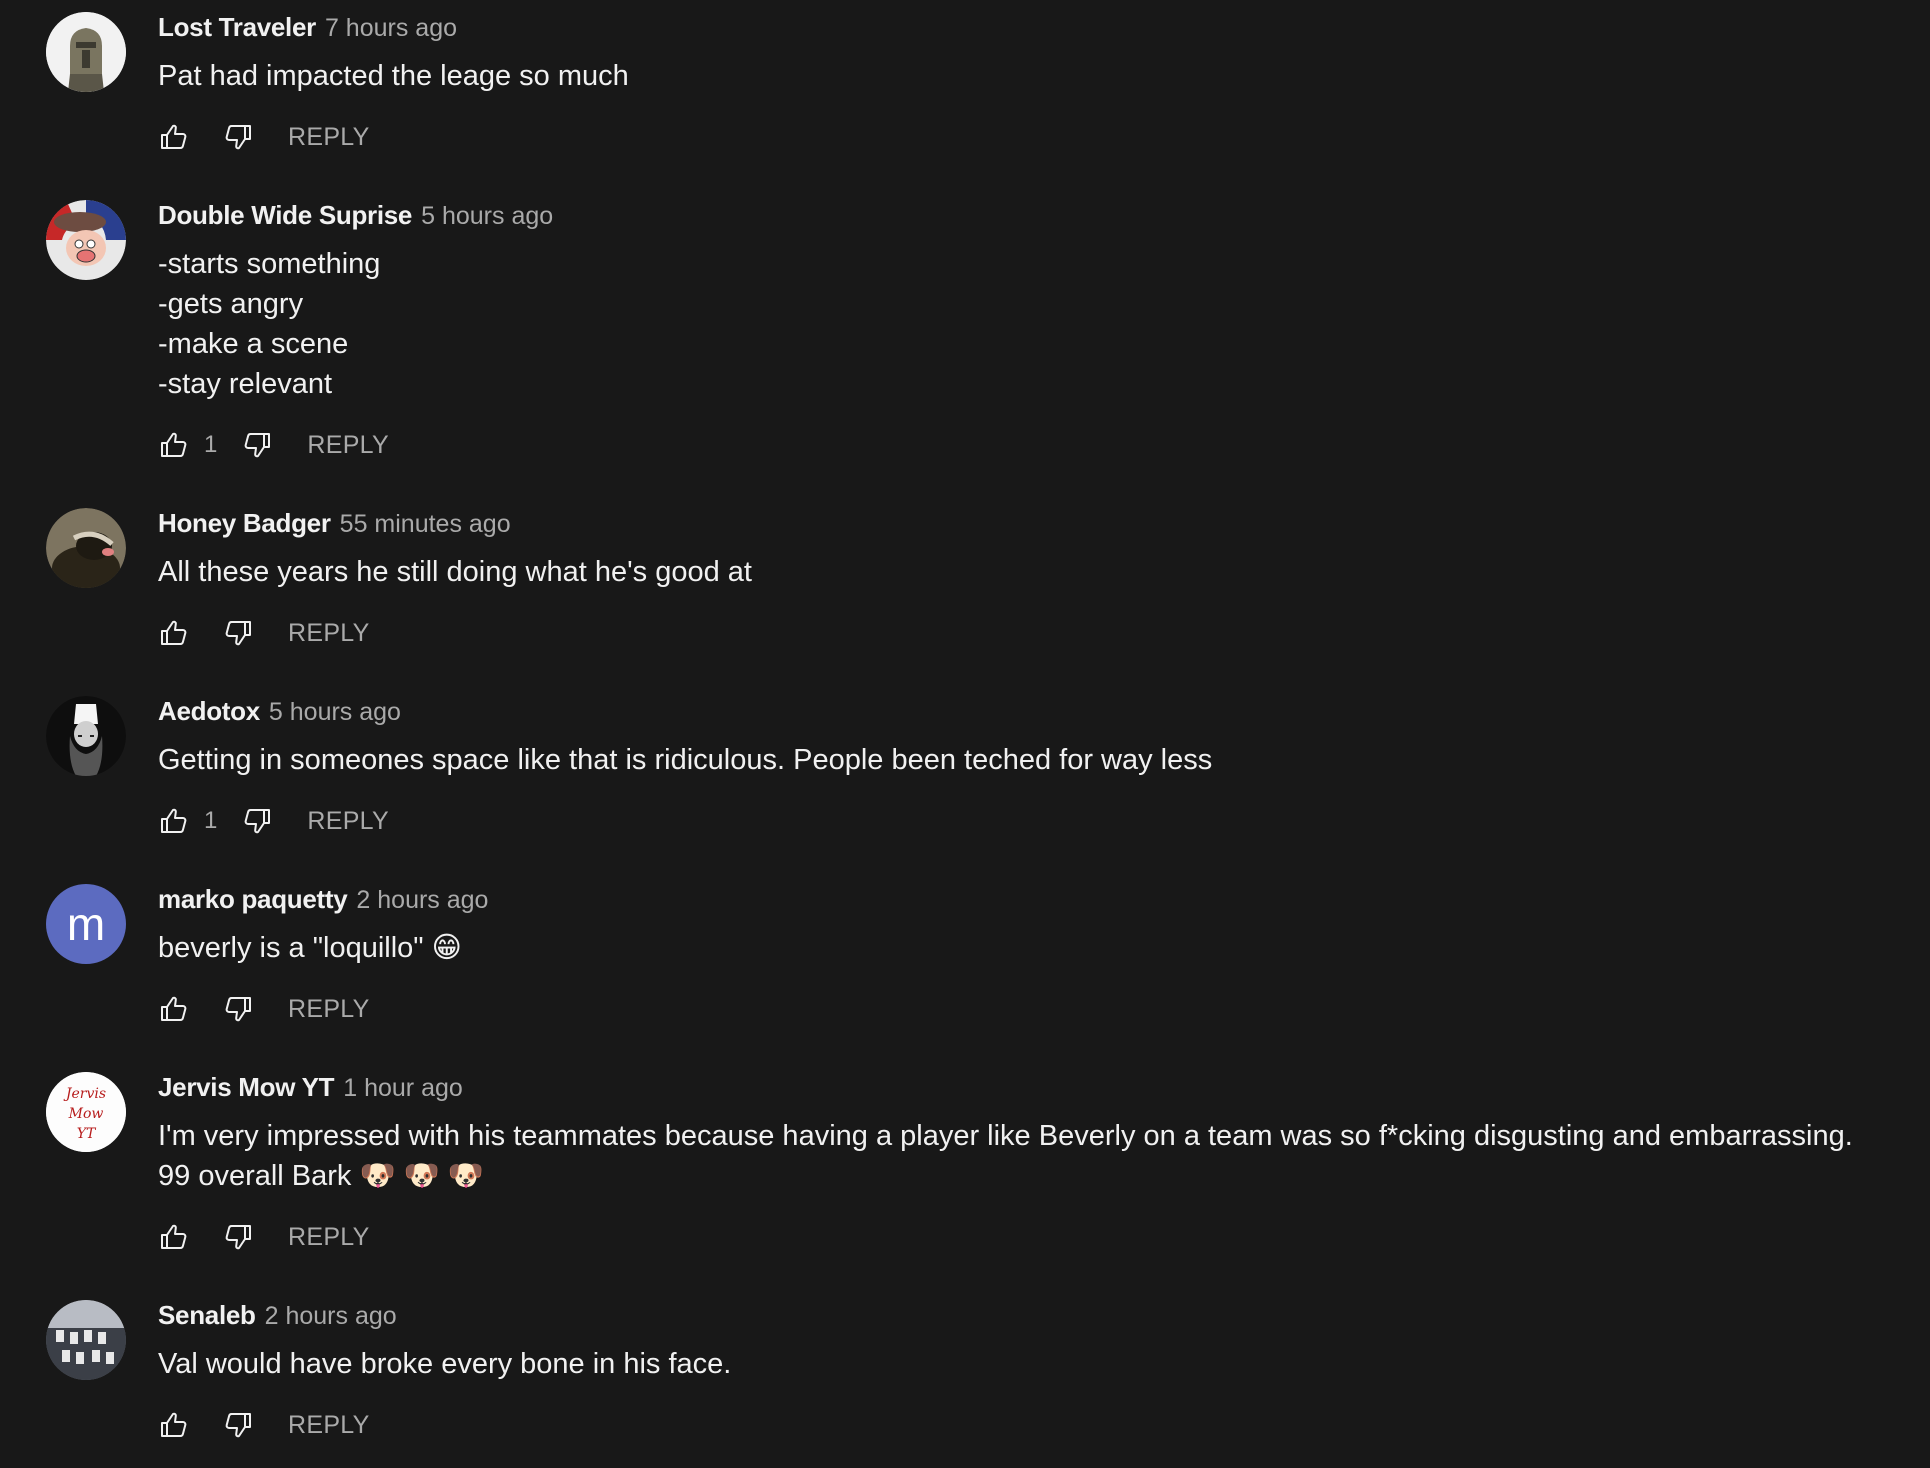 This screenshot has height=1468, width=1930. What do you see at coordinates (244, 523) in the screenshot?
I see `comment-author: Honey Badger` at bounding box center [244, 523].